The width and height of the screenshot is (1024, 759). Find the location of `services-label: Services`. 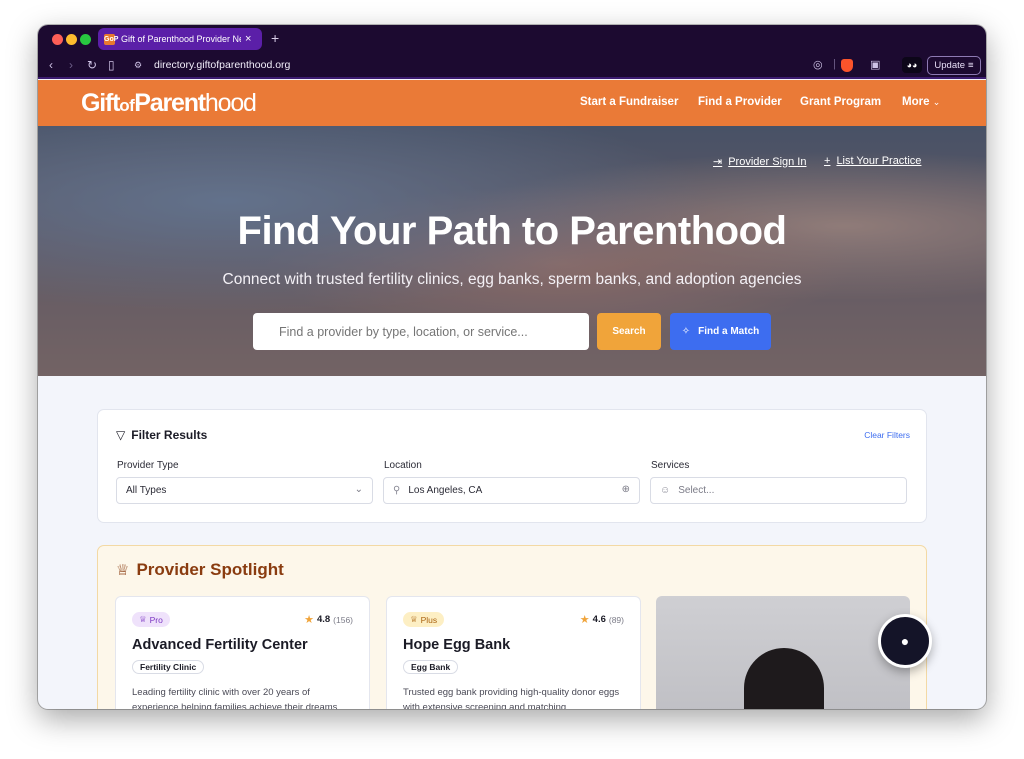

services-label: Services is located at coordinates (670, 465).